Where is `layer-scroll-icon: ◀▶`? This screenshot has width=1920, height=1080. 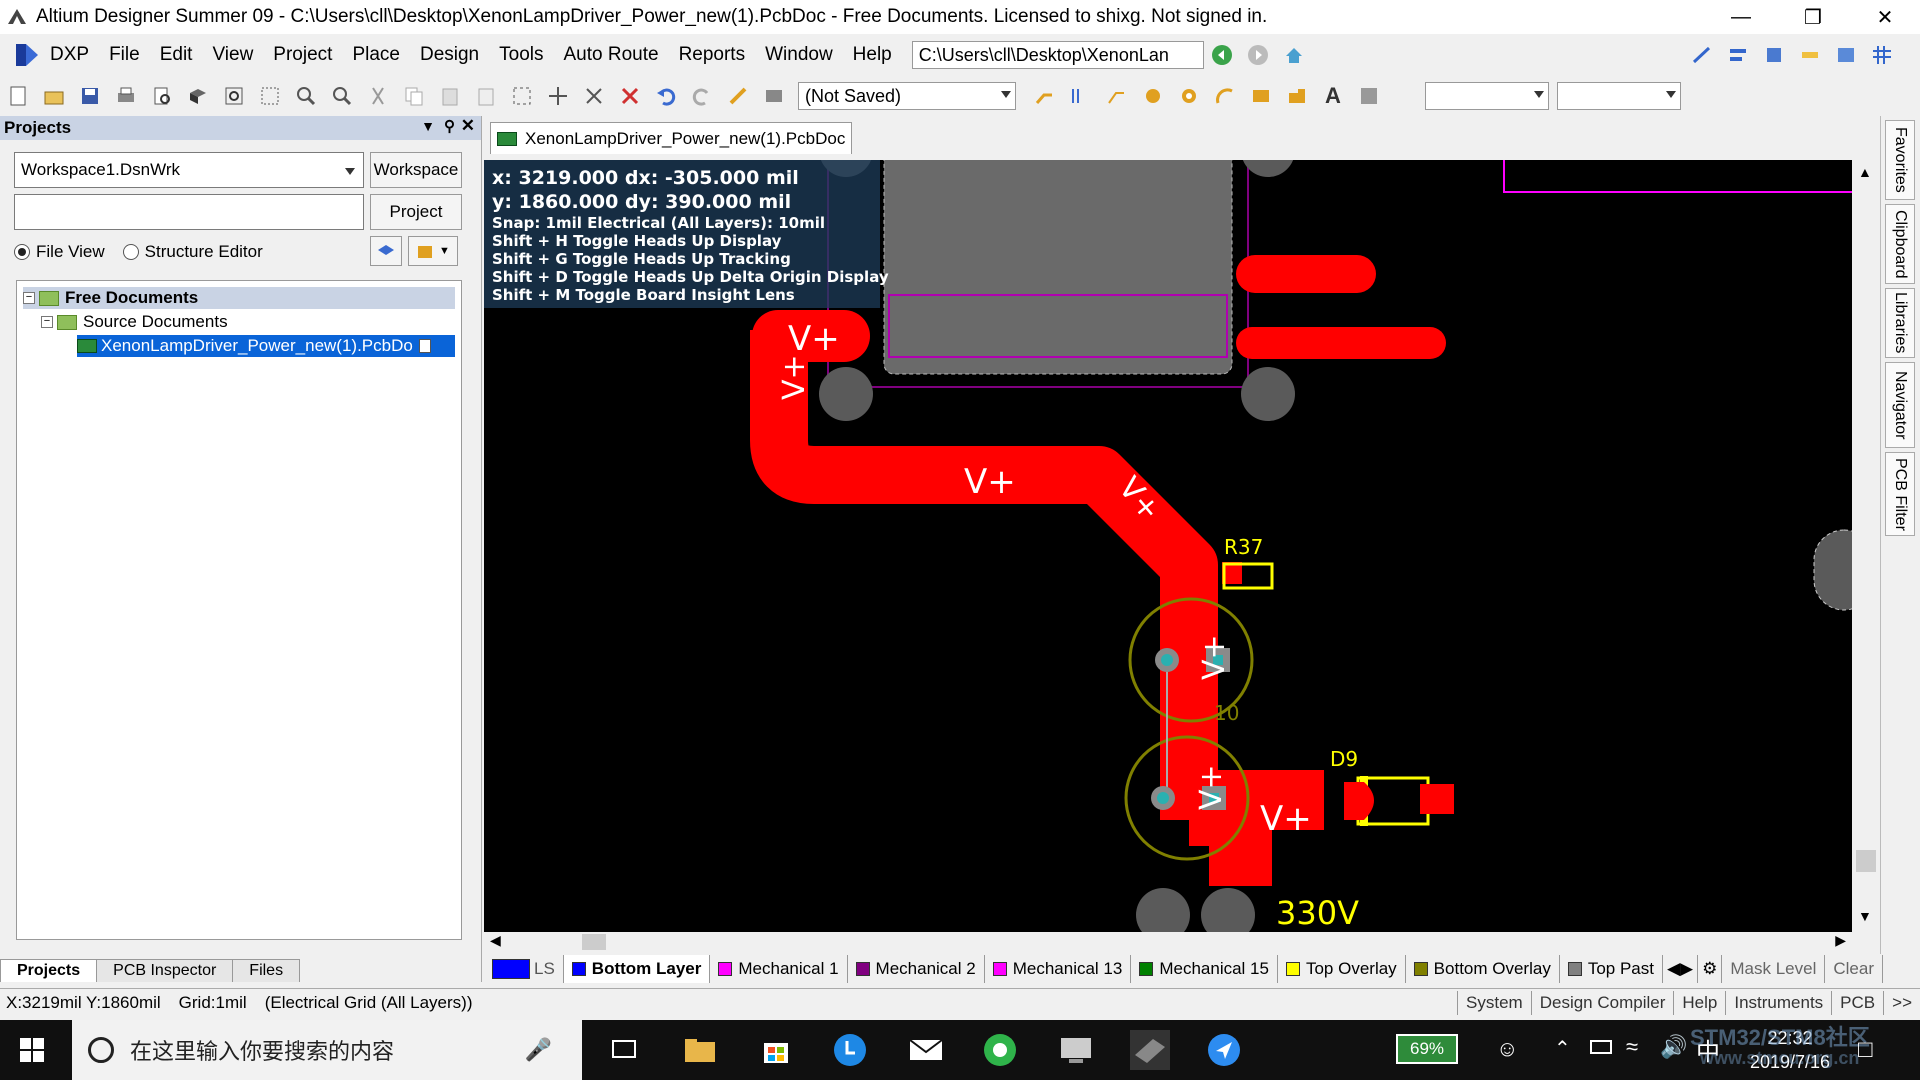
layer-scroll-icon: ◀▶ is located at coordinates (1681, 969).